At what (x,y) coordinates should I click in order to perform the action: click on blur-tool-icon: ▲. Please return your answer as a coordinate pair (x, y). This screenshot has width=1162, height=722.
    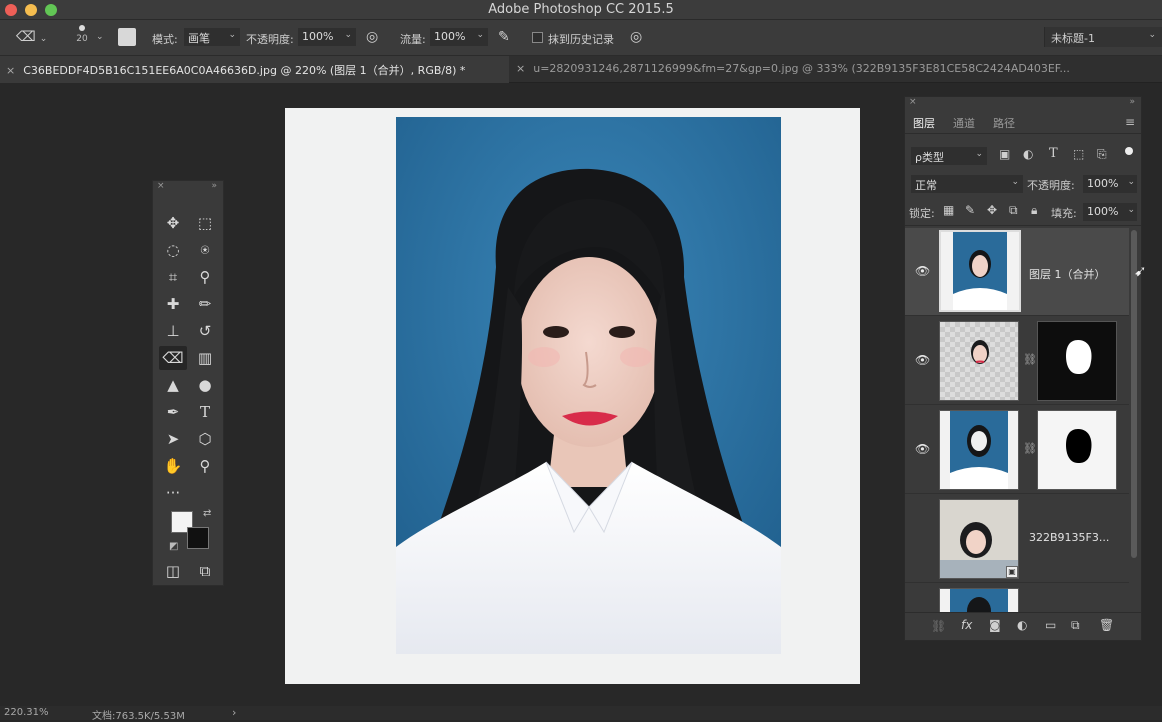
    Looking at the image, I should click on (173, 385).